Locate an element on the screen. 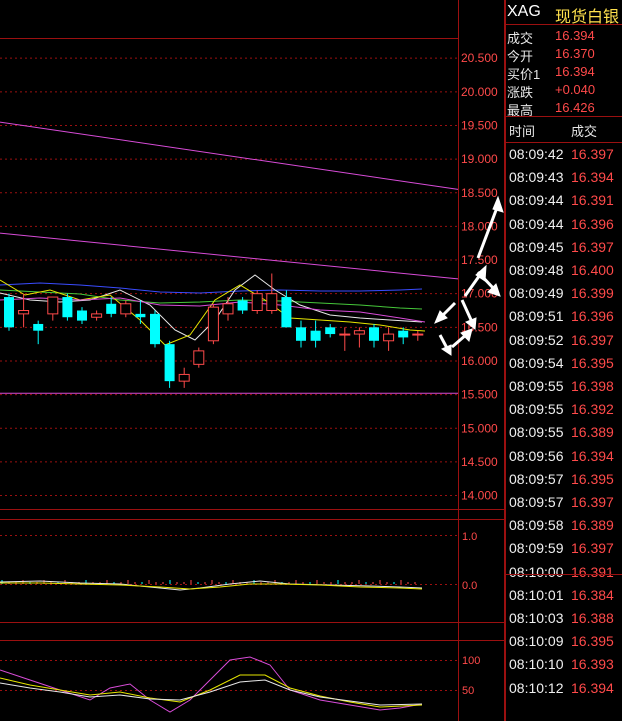 The height and width of the screenshot is (721, 622). tick-row: 08:10:12 16.394 is located at coordinates (563, 688).